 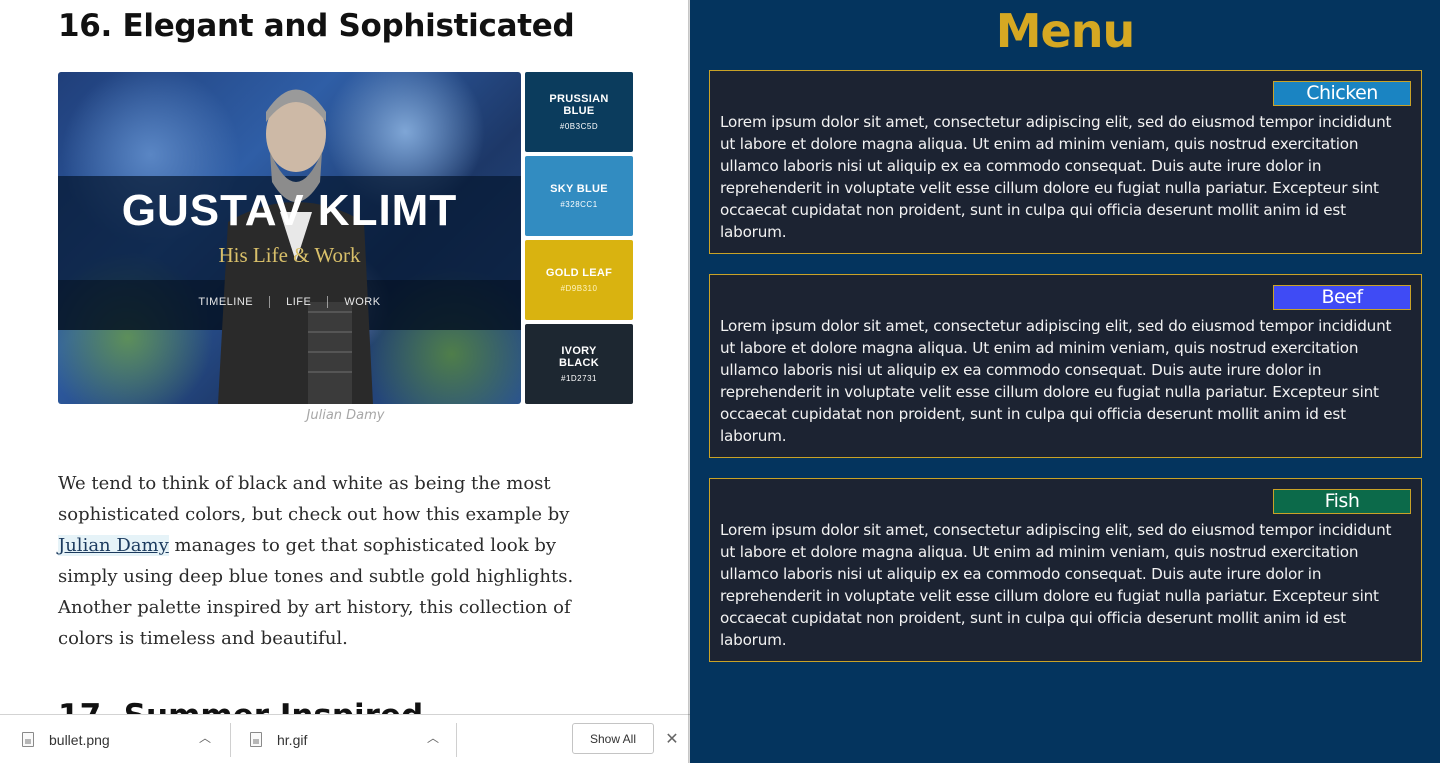 I want to click on download-shelf: bullet.png ︿ hr.gif ︿ Show All ✕, so click(x=345, y=738).